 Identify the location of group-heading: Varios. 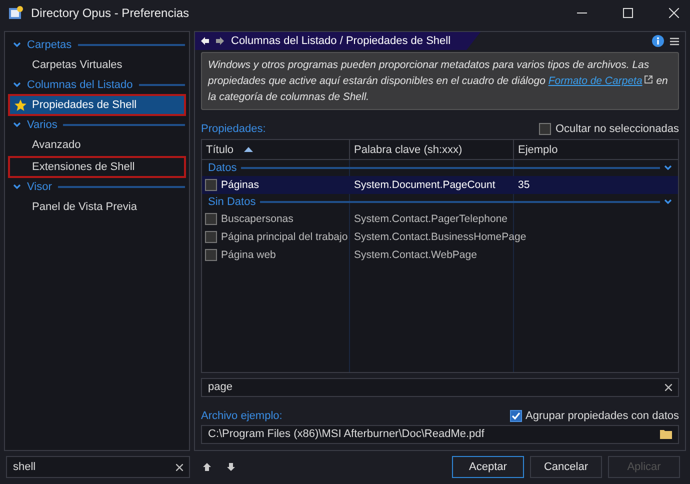
(42, 125).